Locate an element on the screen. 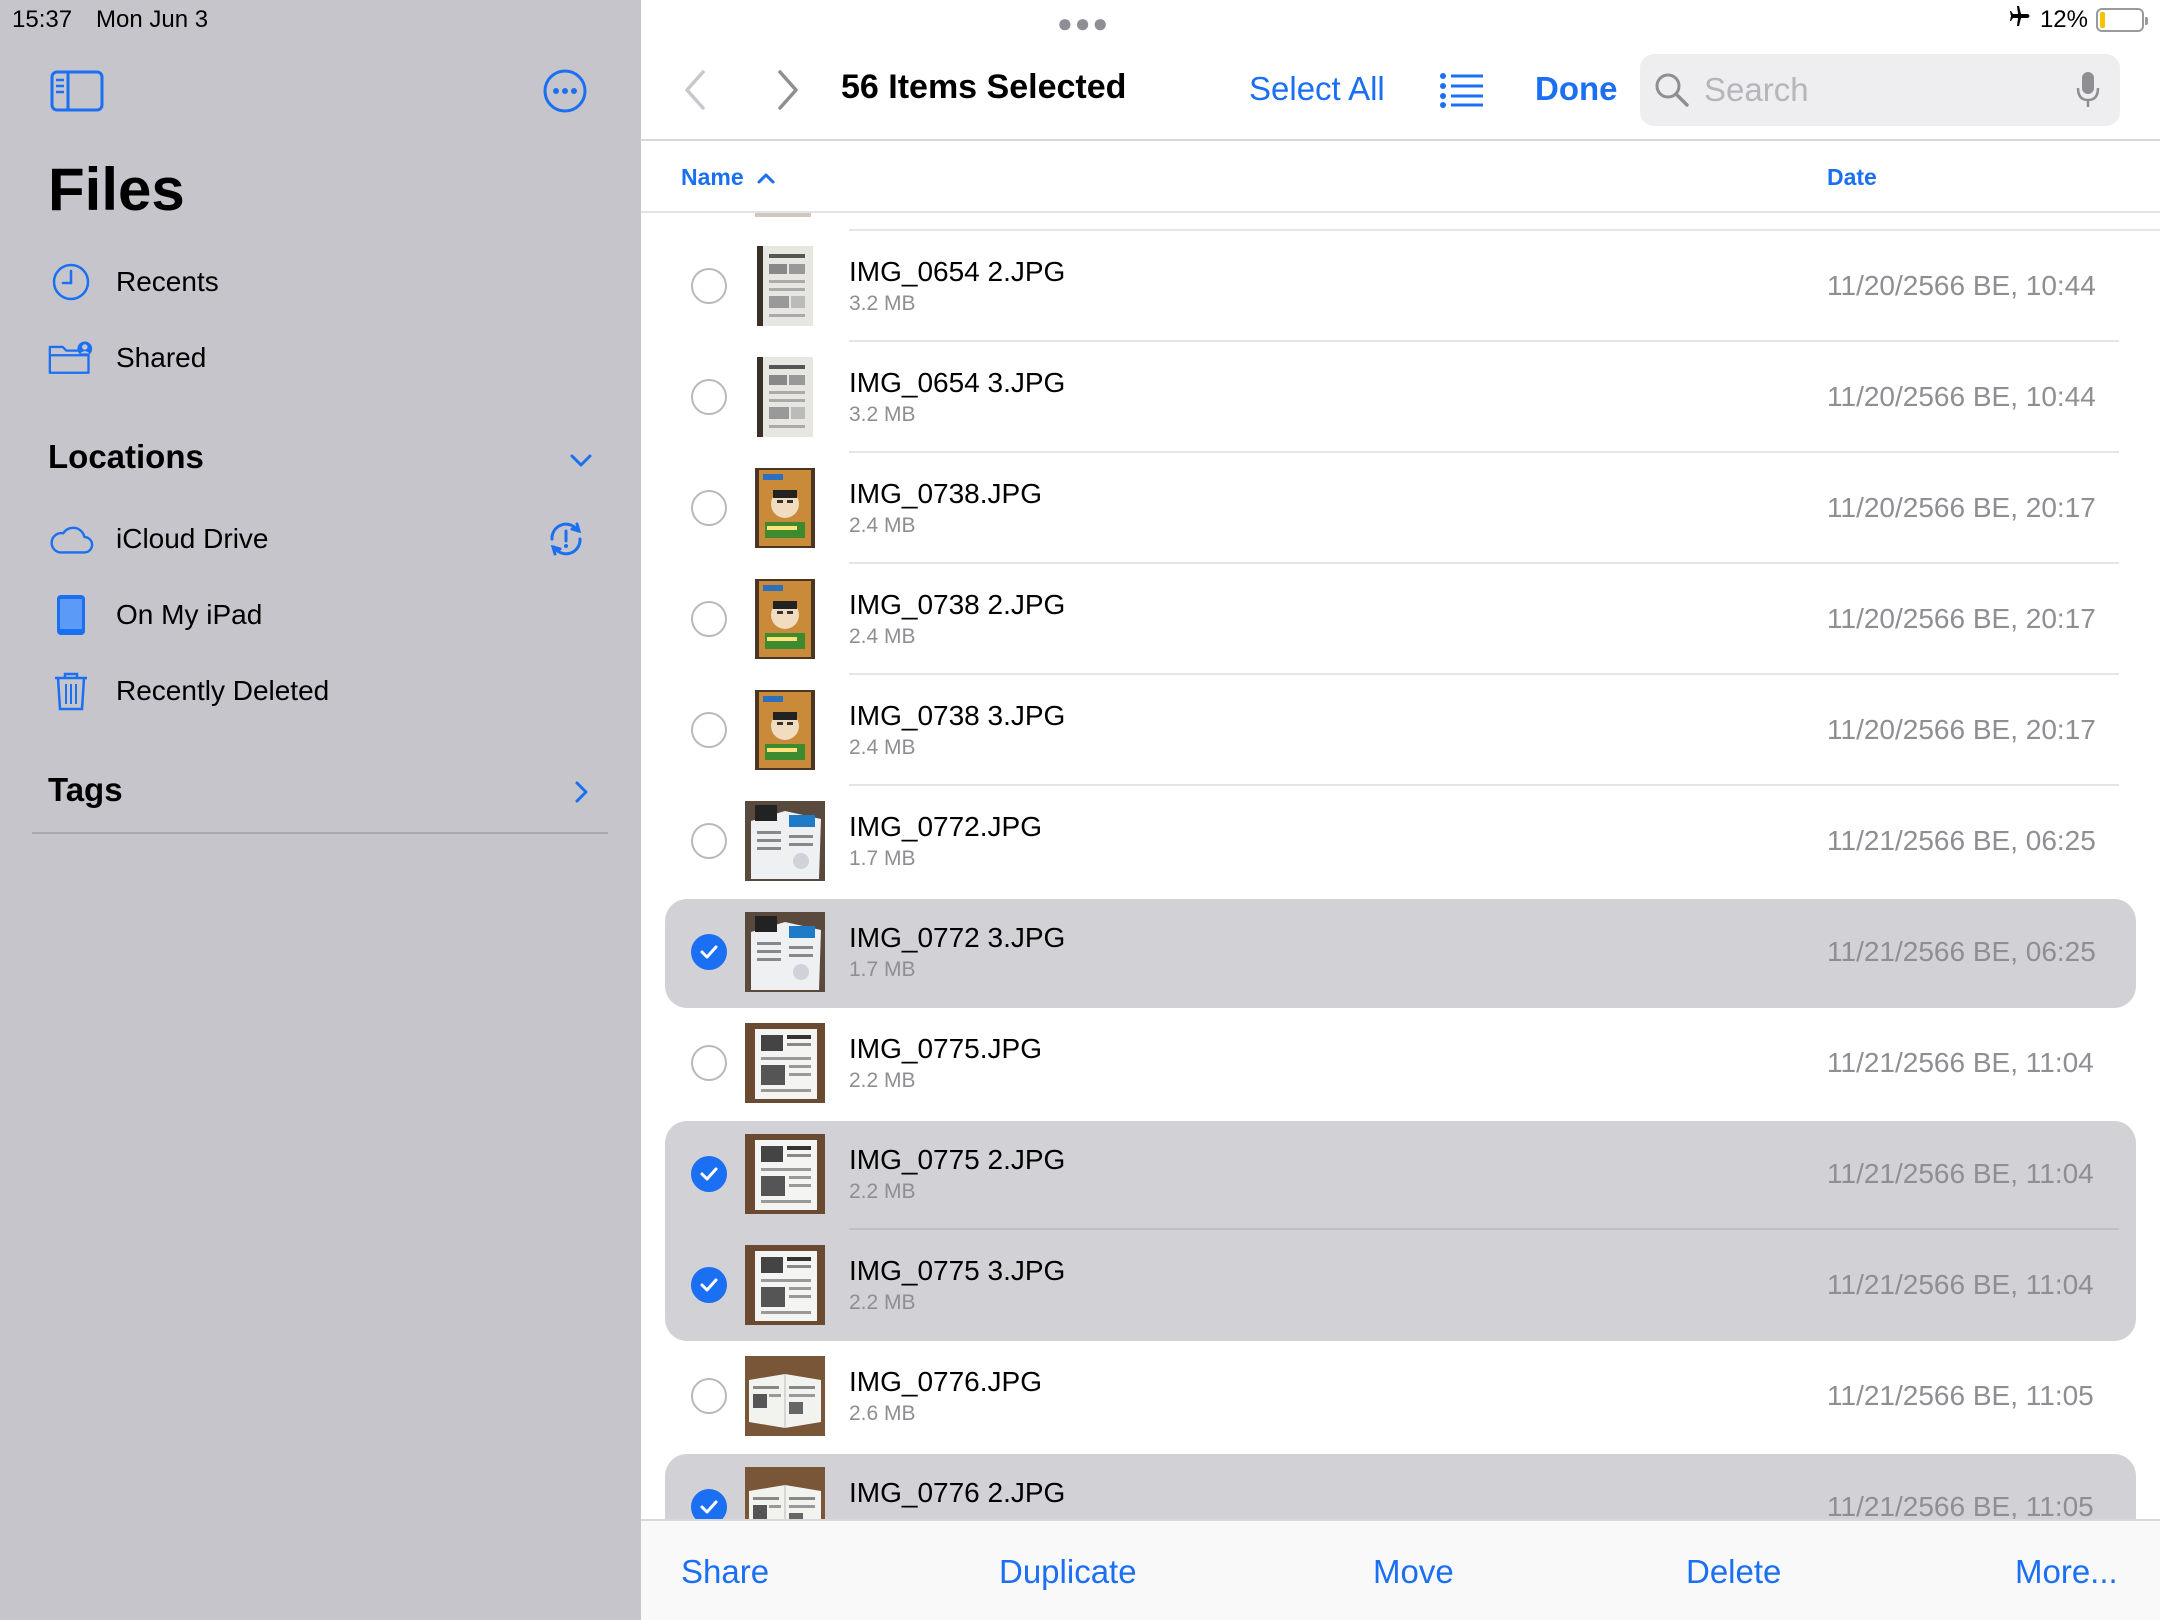 The height and width of the screenshot is (1620, 2160). sidebar-item-on-my-ipad: On My iPad is located at coordinates (328, 615).